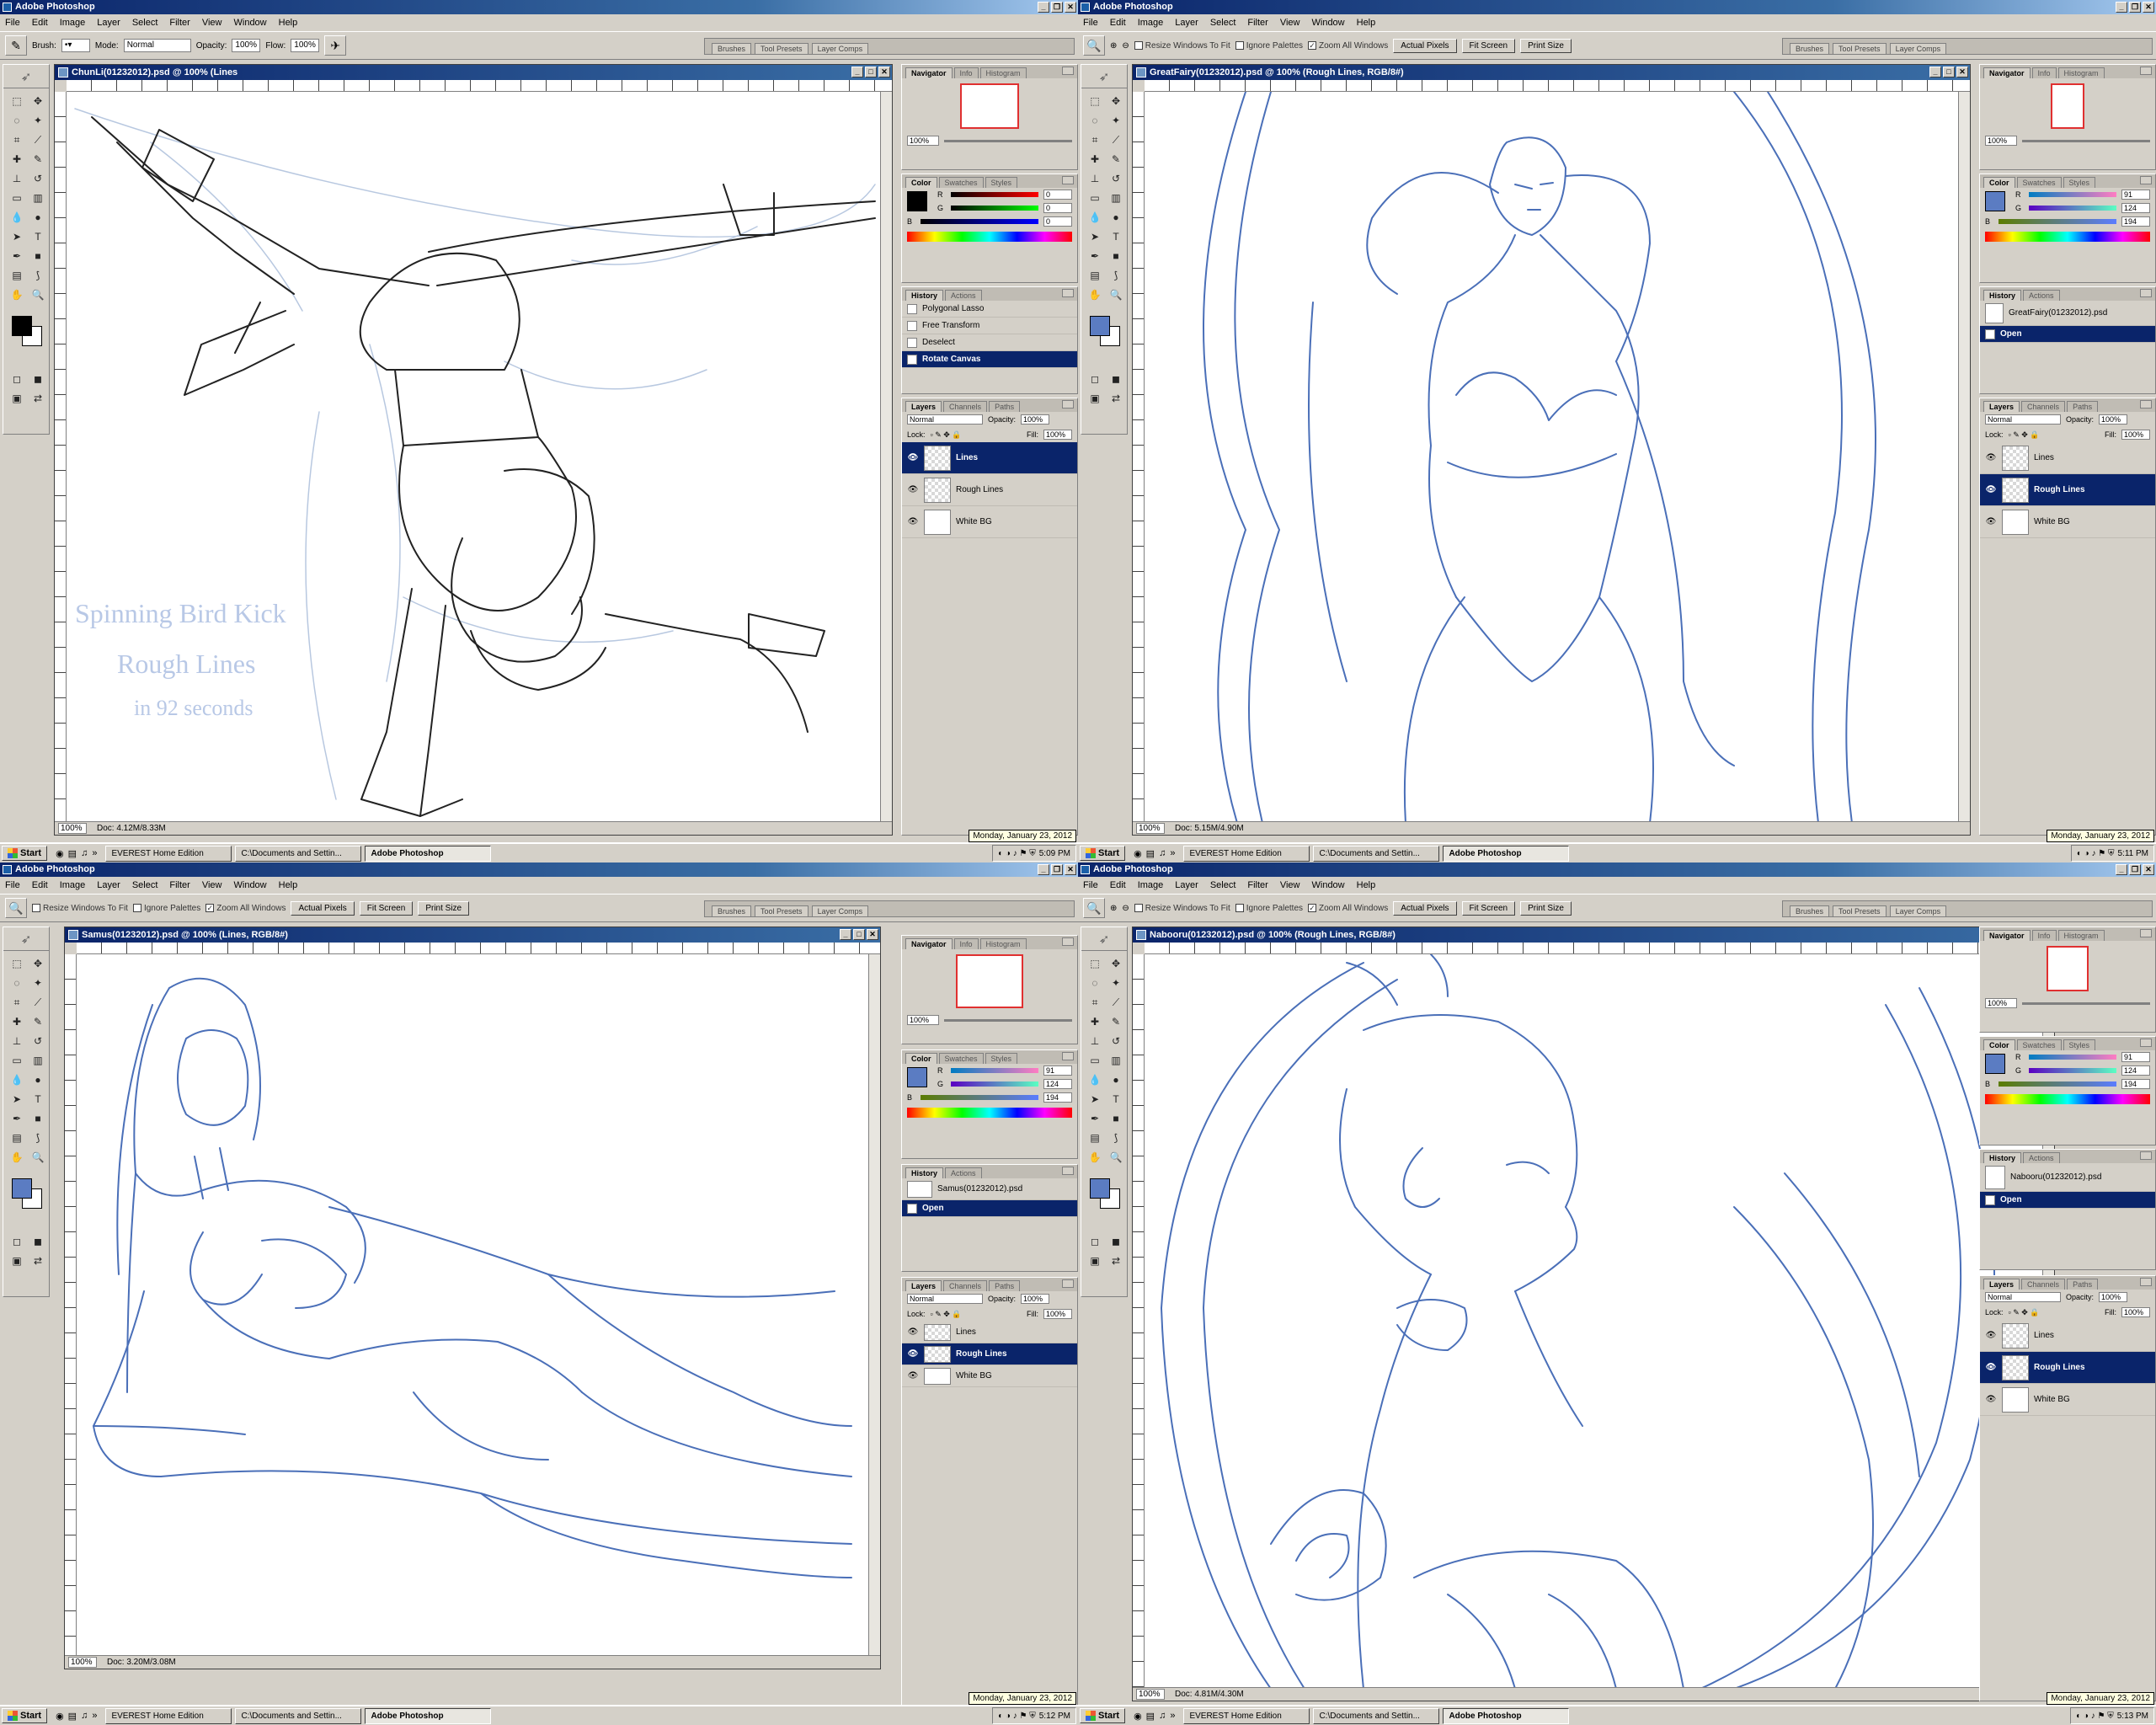 This screenshot has height=1725, width=2156. What do you see at coordinates (1116, 379) in the screenshot?
I see `quickmask-on-icon: ◼` at bounding box center [1116, 379].